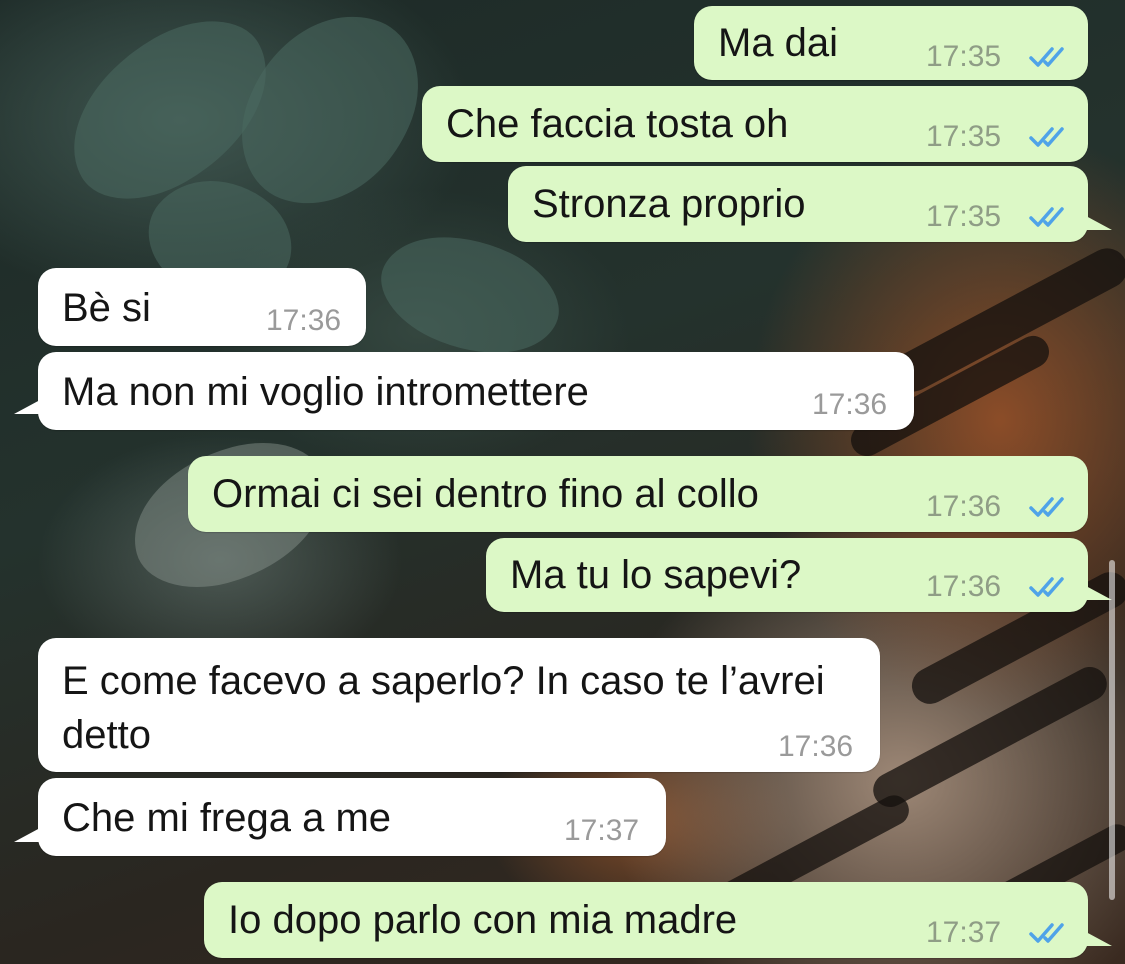  I want to click on message-bubble-incoming: Bè si 17:36, so click(202, 307).